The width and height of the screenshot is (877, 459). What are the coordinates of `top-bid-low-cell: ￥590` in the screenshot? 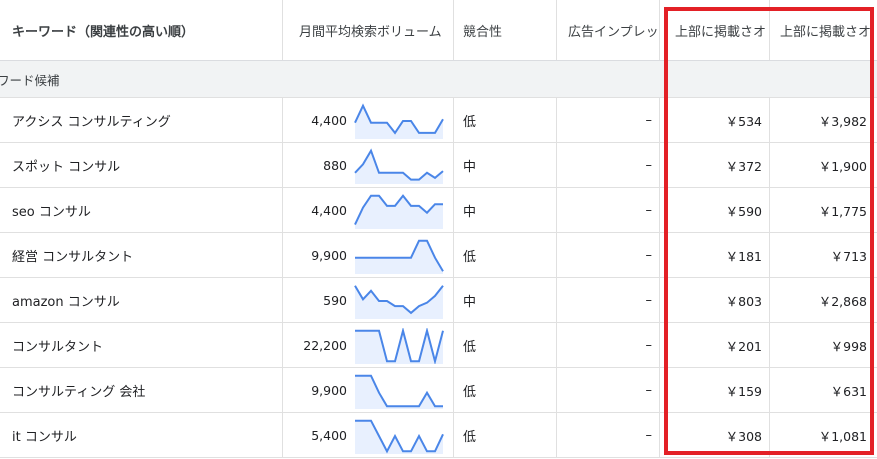 It's located at (743, 211).